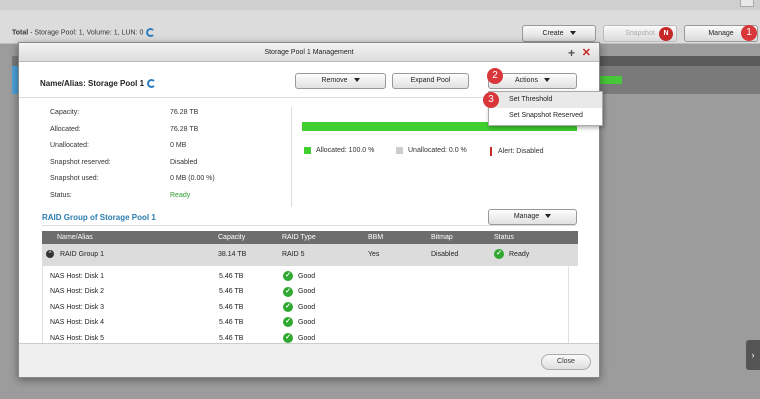 Image resolution: width=760 pixels, height=399 pixels. What do you see at coordinates (50, 254) in the screenshot?
I see `collapse-icon: ^` at bounding box center [50, 254].